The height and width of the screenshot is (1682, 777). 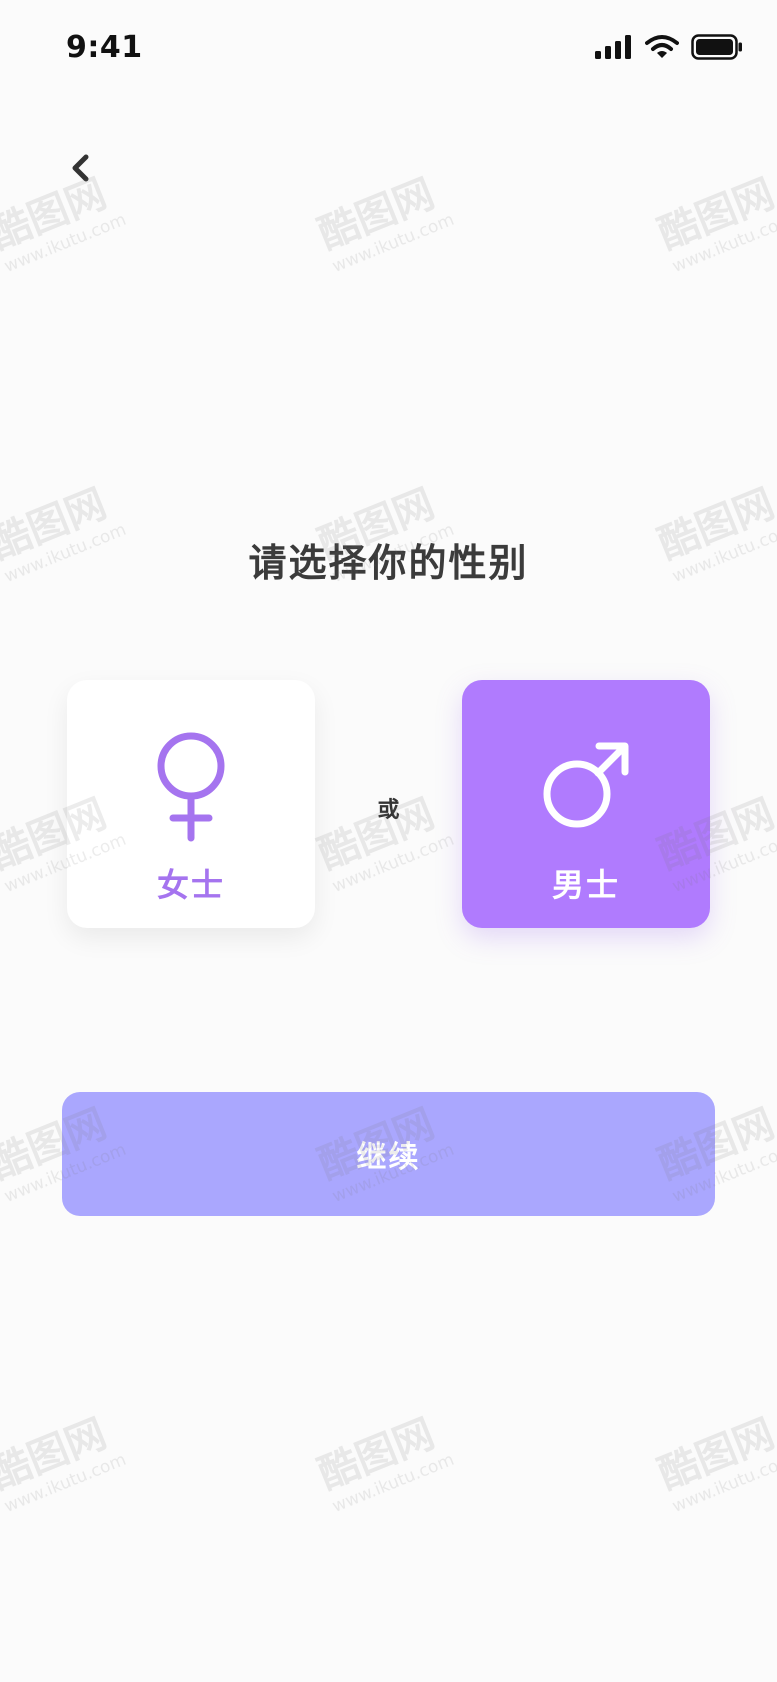 What do you see at coordinates (586, 787) in the screenshot?
I see `male-symbol-icon` at bounding box center [586, 787].